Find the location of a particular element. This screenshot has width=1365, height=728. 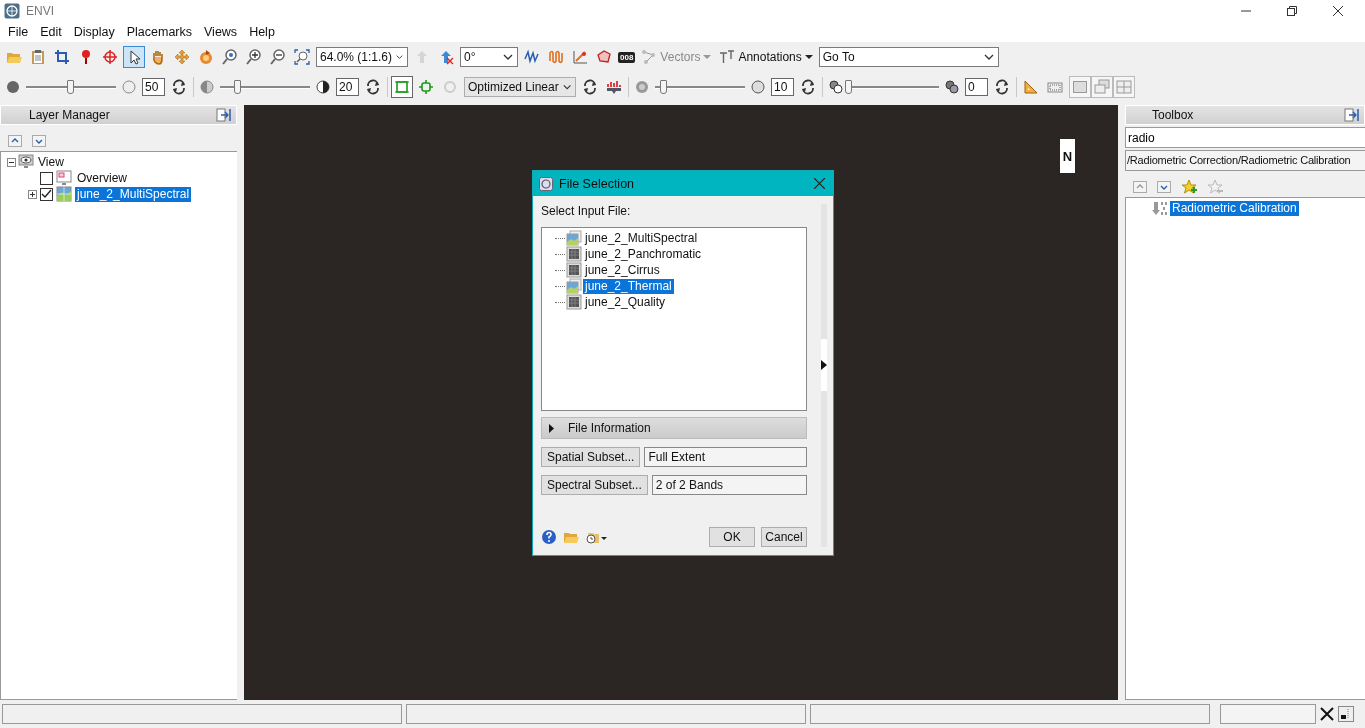

collapse-icon is located at coordinates (11, 162).